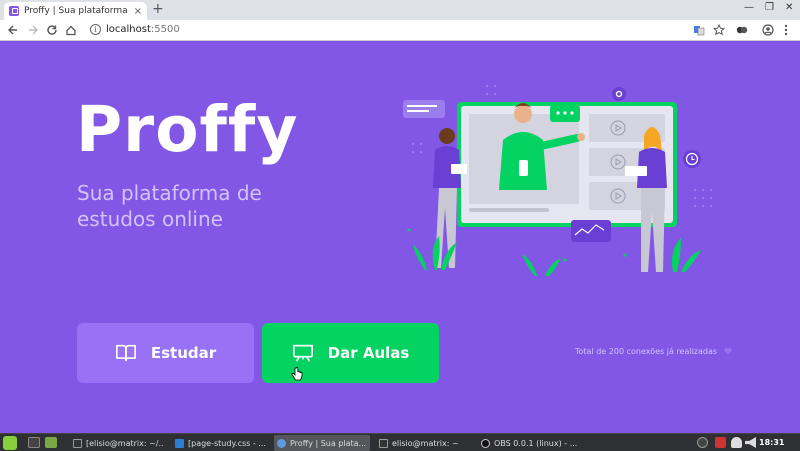 Image resolution: width=800 pixels, height=451 pixels. Describe the element at coordinates (52, 30) in the screenshot. I see `reload-icon` at that location.